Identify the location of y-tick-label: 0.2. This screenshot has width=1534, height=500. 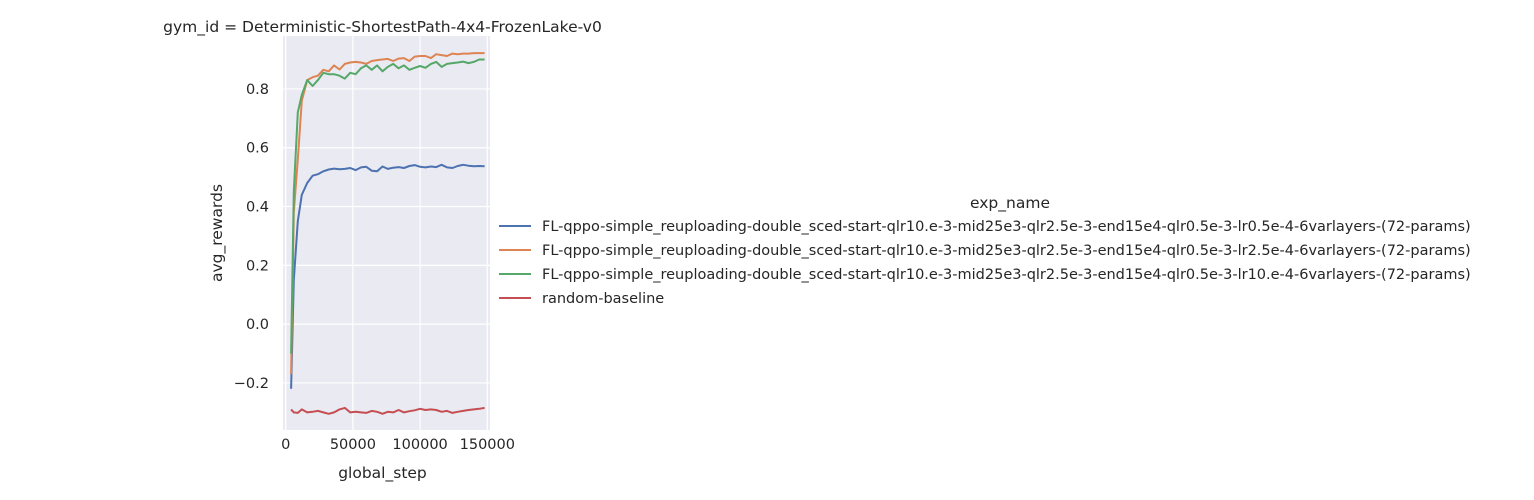
(257, 266).